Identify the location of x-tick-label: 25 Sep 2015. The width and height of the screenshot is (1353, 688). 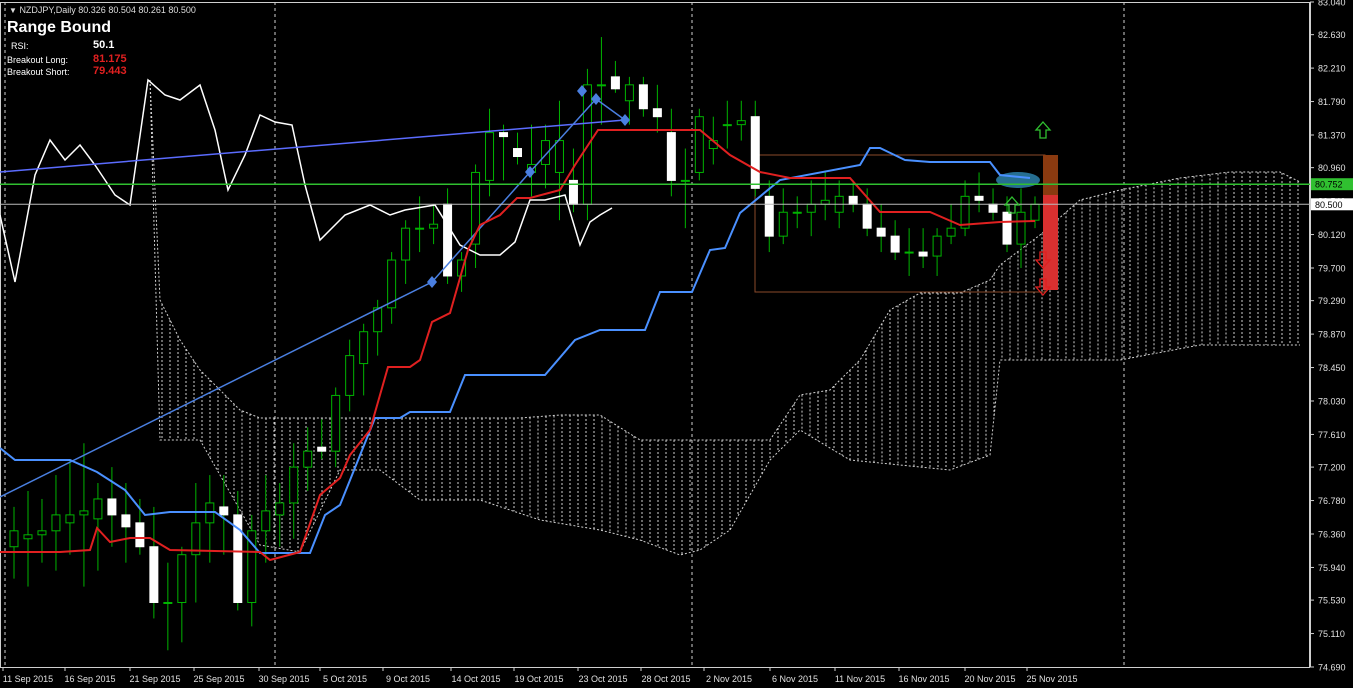
(218, 679).